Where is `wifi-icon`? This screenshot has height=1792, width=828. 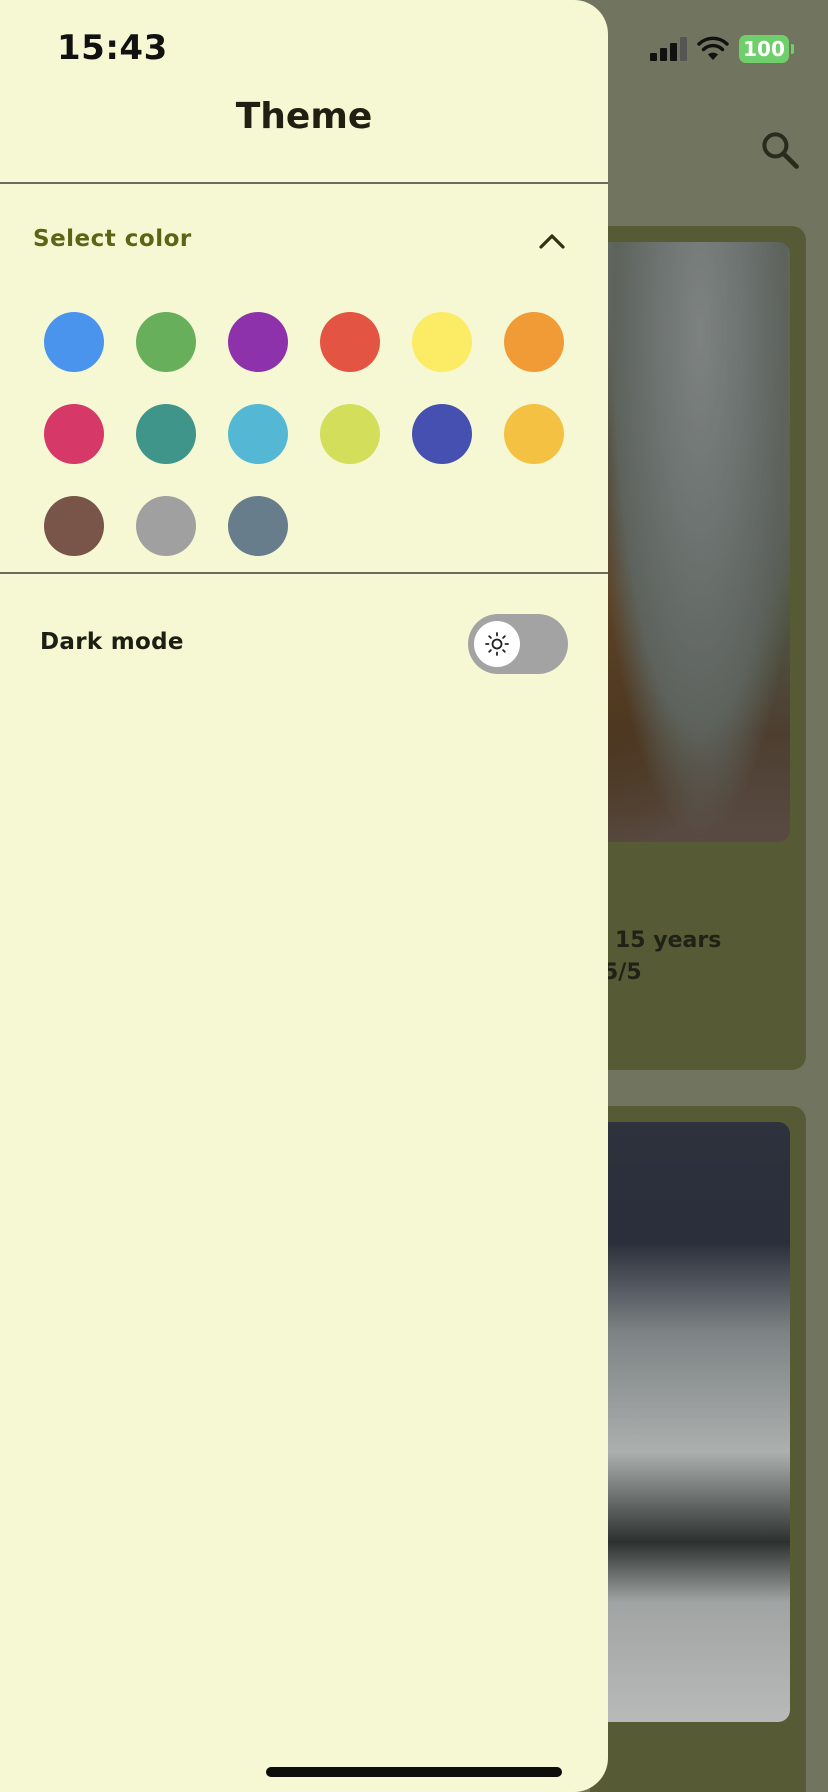 wifi-icon is located at coordinates (713, 48).